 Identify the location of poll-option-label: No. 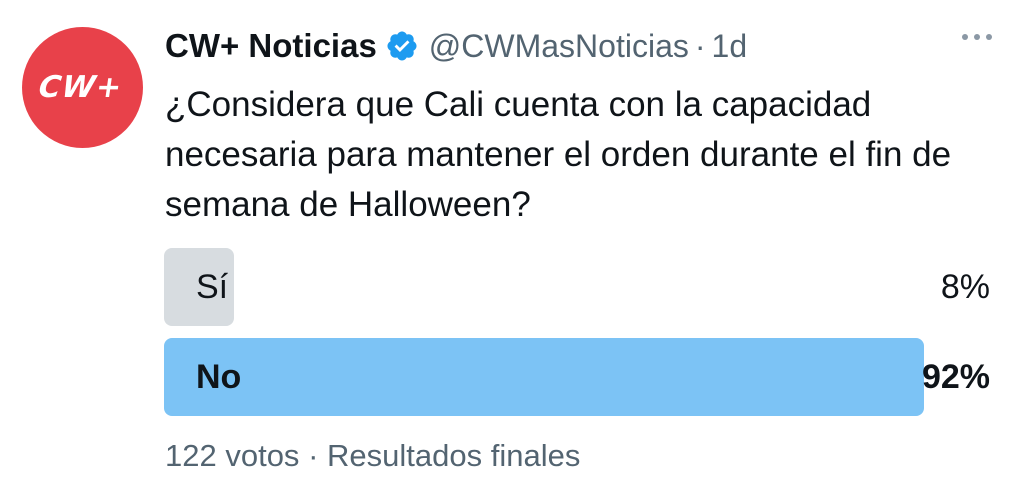
(219, 377).